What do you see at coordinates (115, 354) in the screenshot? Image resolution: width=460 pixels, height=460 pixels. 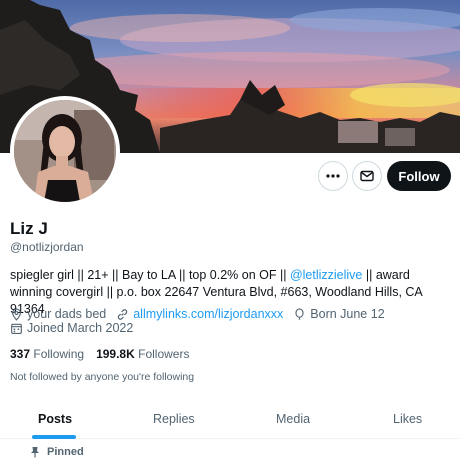 I see `followers-count: 199.8K` at bounding box center [115, 354].